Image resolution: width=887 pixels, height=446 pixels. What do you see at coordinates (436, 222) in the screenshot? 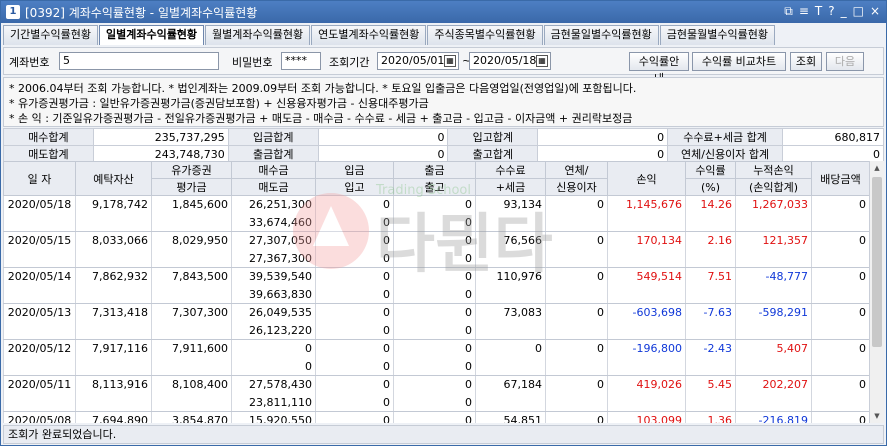
I see `table-row: 33,674,460 0 0` at bounding box center [436, 222].